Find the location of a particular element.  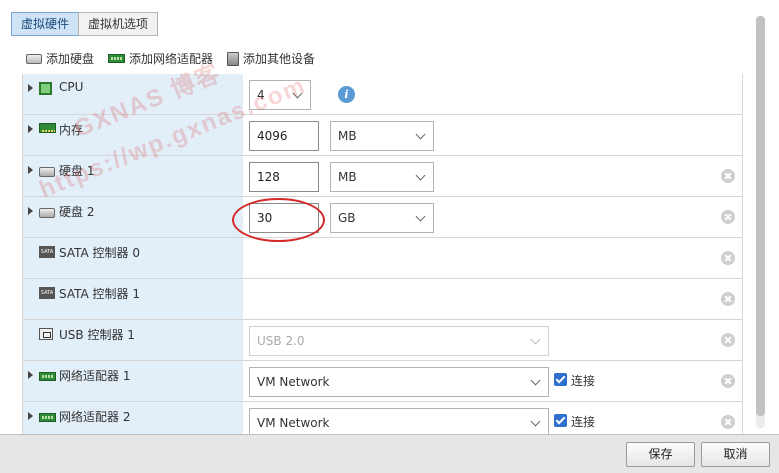

memory-icon is located at coordinates (47, 128).